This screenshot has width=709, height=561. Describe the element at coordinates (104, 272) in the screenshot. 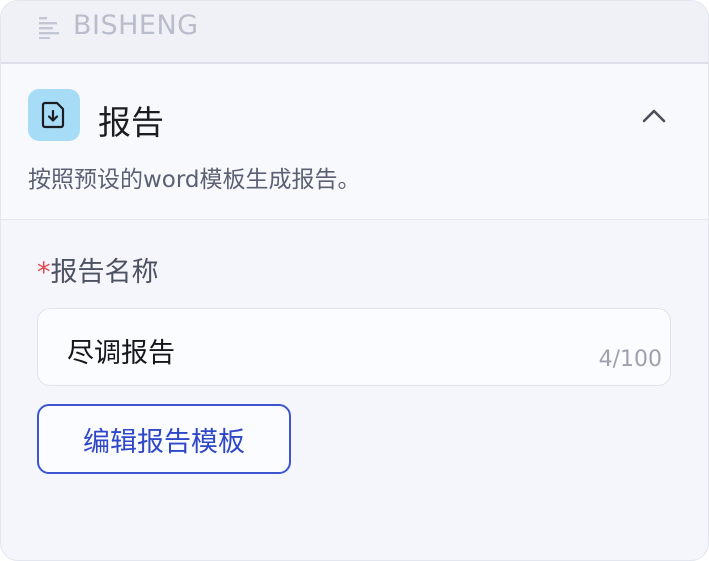

I see `report-name-label-text: 报告名称` at that location.